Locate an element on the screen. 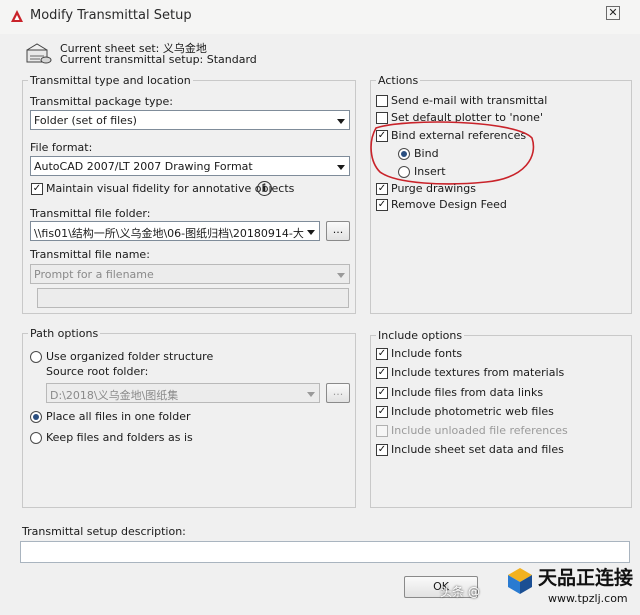 This screenshot has height=615, width=640. include-data-links-checkbox: ✓ is located at coordinates (382, 393).